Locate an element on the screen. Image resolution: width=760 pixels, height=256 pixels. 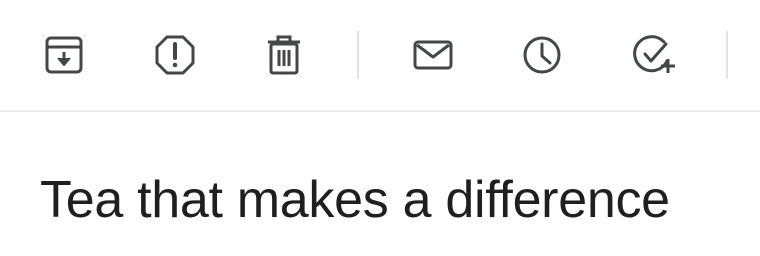
archive-button is located at coordinates (64, 55).